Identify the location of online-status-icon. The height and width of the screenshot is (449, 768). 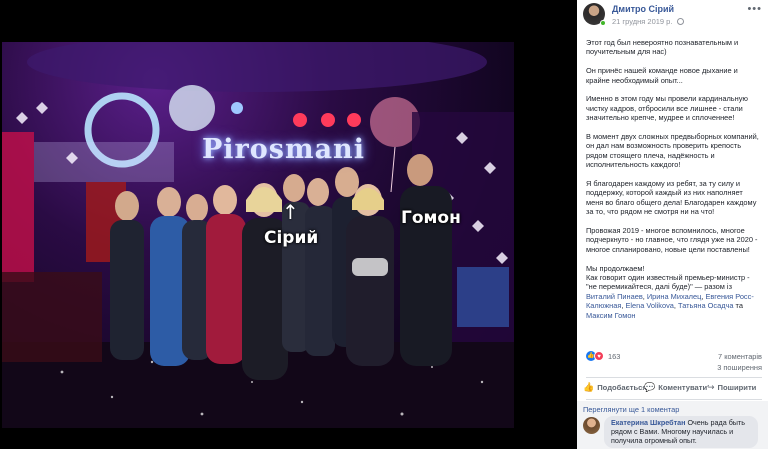
(603, 23).